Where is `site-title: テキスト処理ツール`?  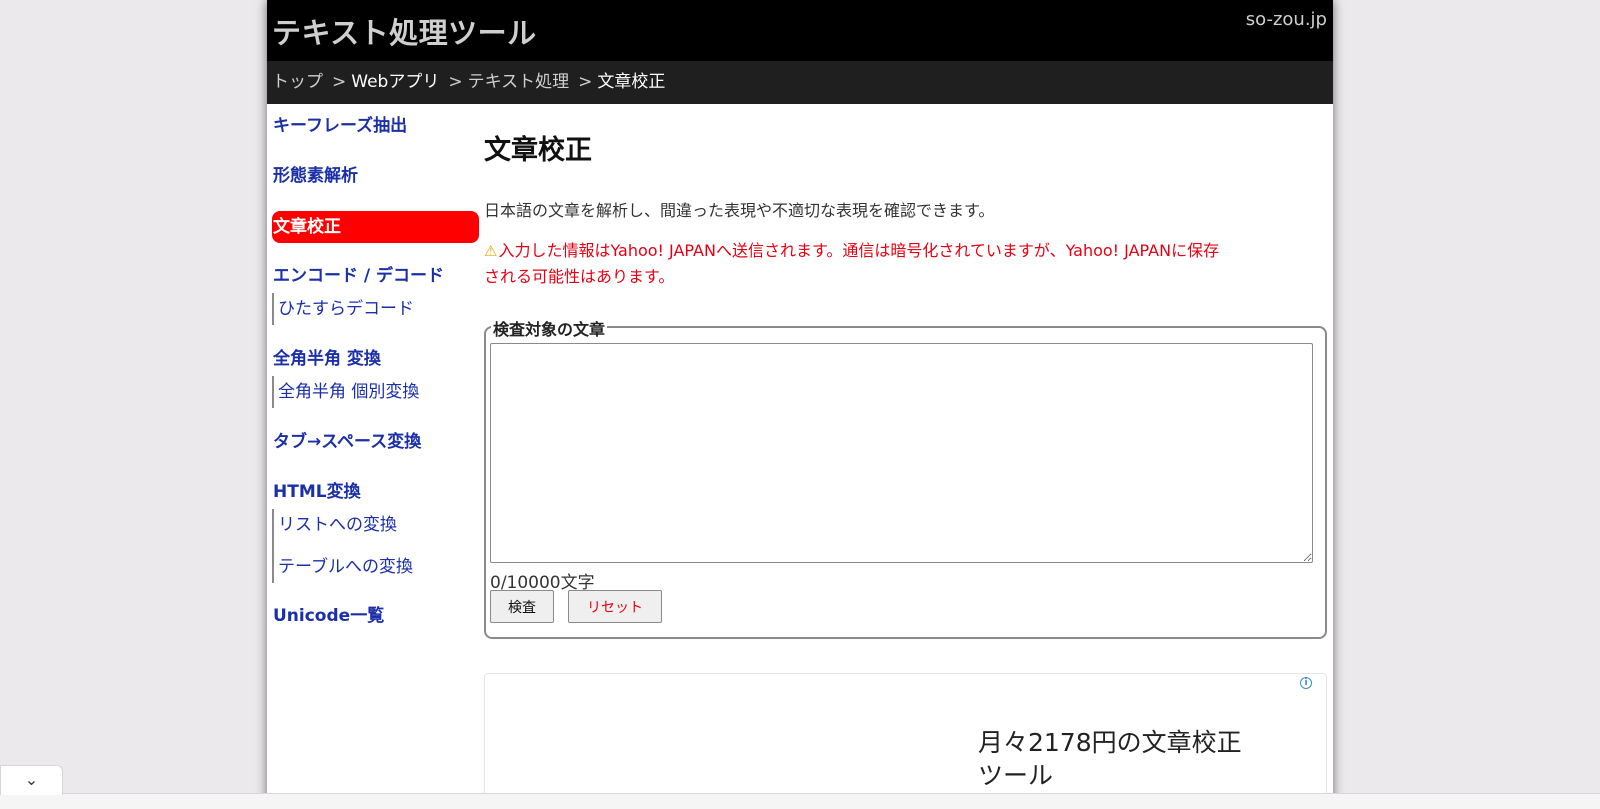 site-title: テキスト処理ツール is located at coordinates (404, 31).